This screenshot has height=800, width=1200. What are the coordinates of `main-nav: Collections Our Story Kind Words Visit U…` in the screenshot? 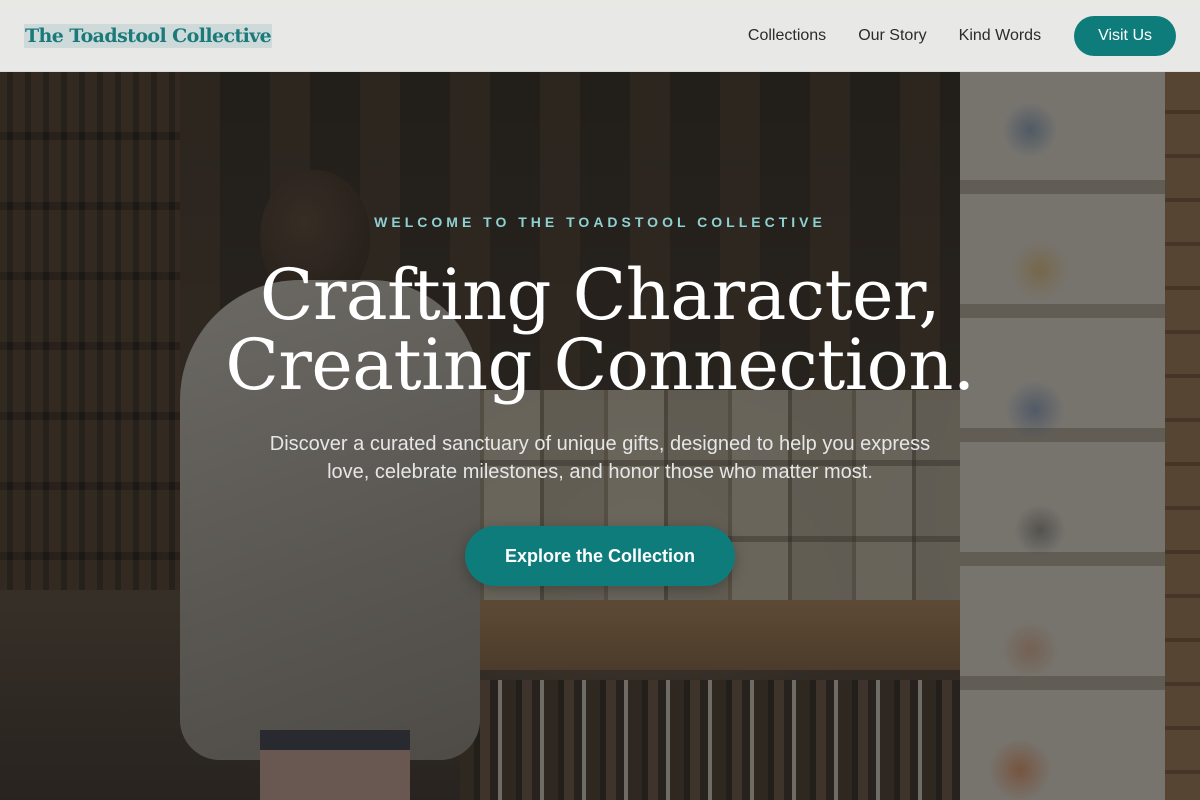 It's located at (962, 35).